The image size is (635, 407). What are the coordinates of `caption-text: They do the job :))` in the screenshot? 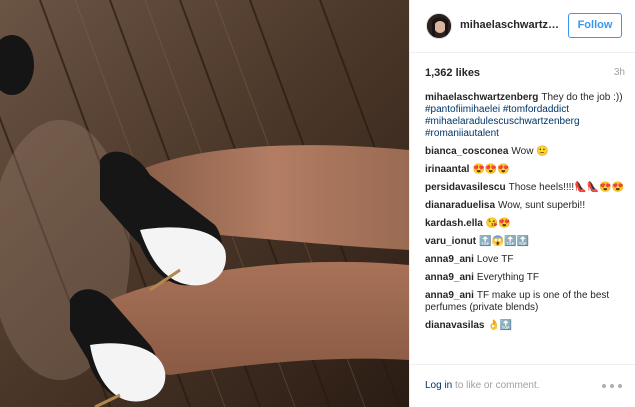 It's located at (582, 97).